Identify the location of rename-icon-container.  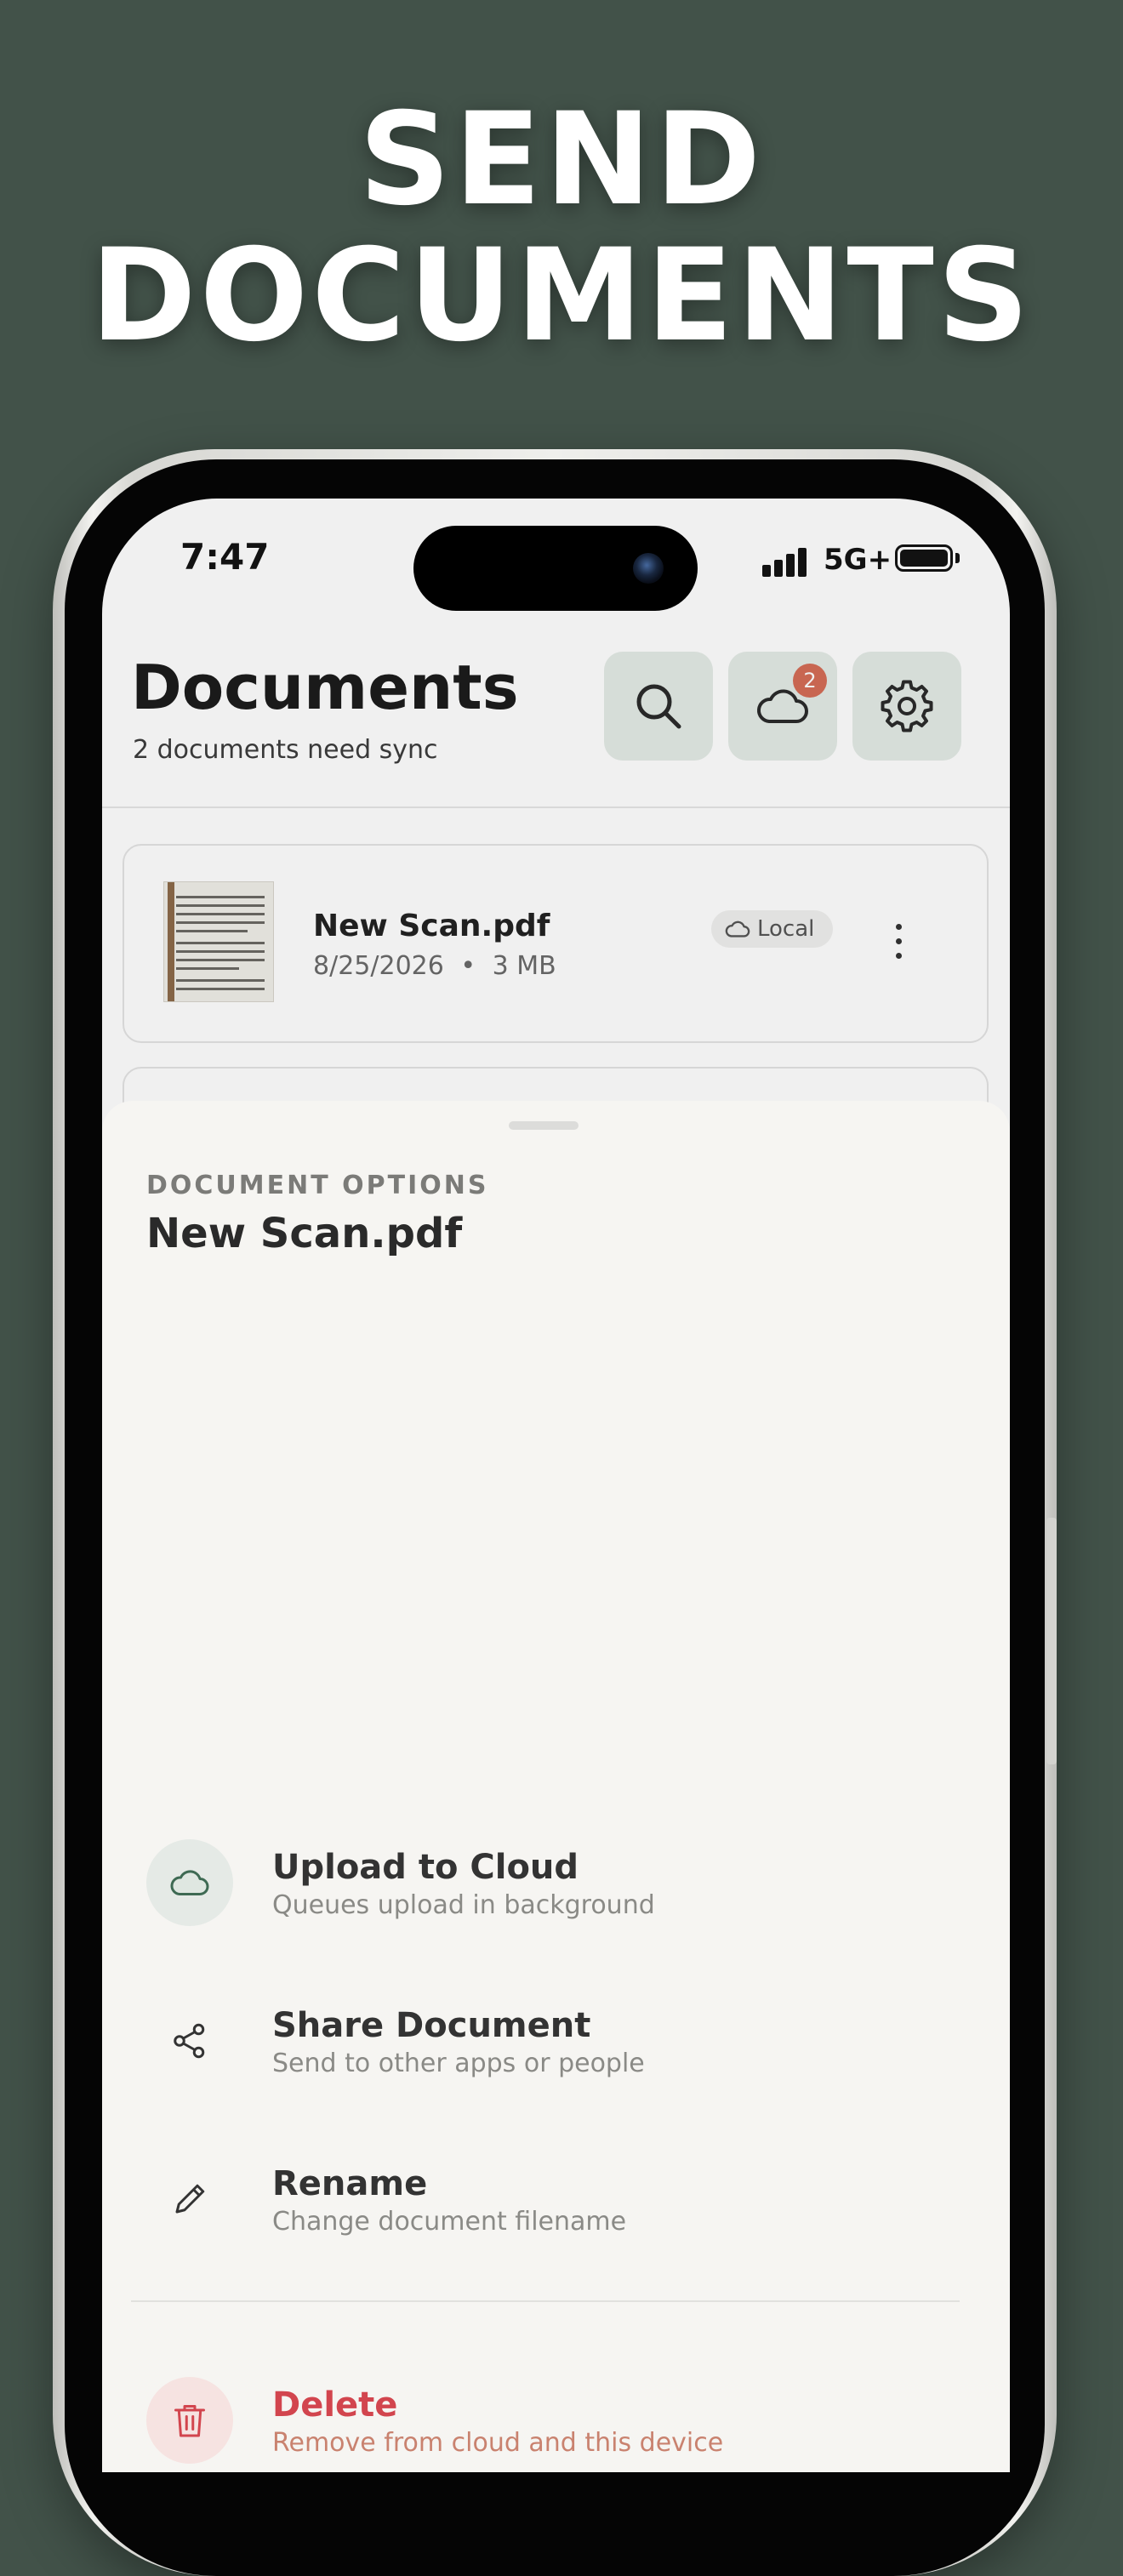
(189, 2199).